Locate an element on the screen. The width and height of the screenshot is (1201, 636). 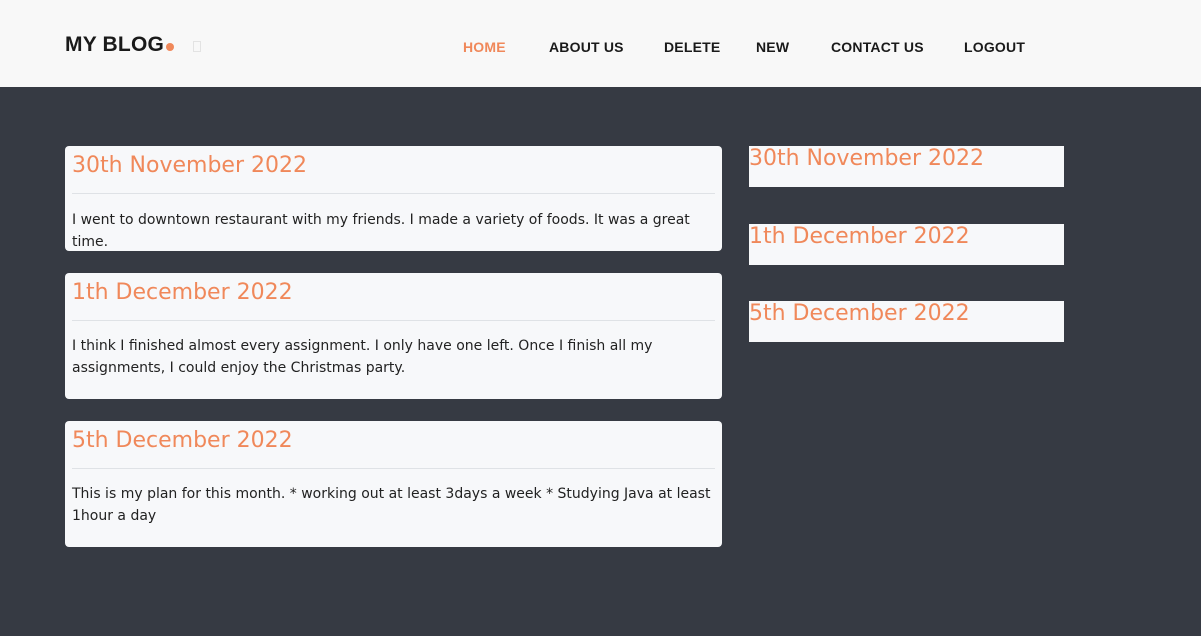
nav-delete: DELETE is located at coordinates (692, 47).